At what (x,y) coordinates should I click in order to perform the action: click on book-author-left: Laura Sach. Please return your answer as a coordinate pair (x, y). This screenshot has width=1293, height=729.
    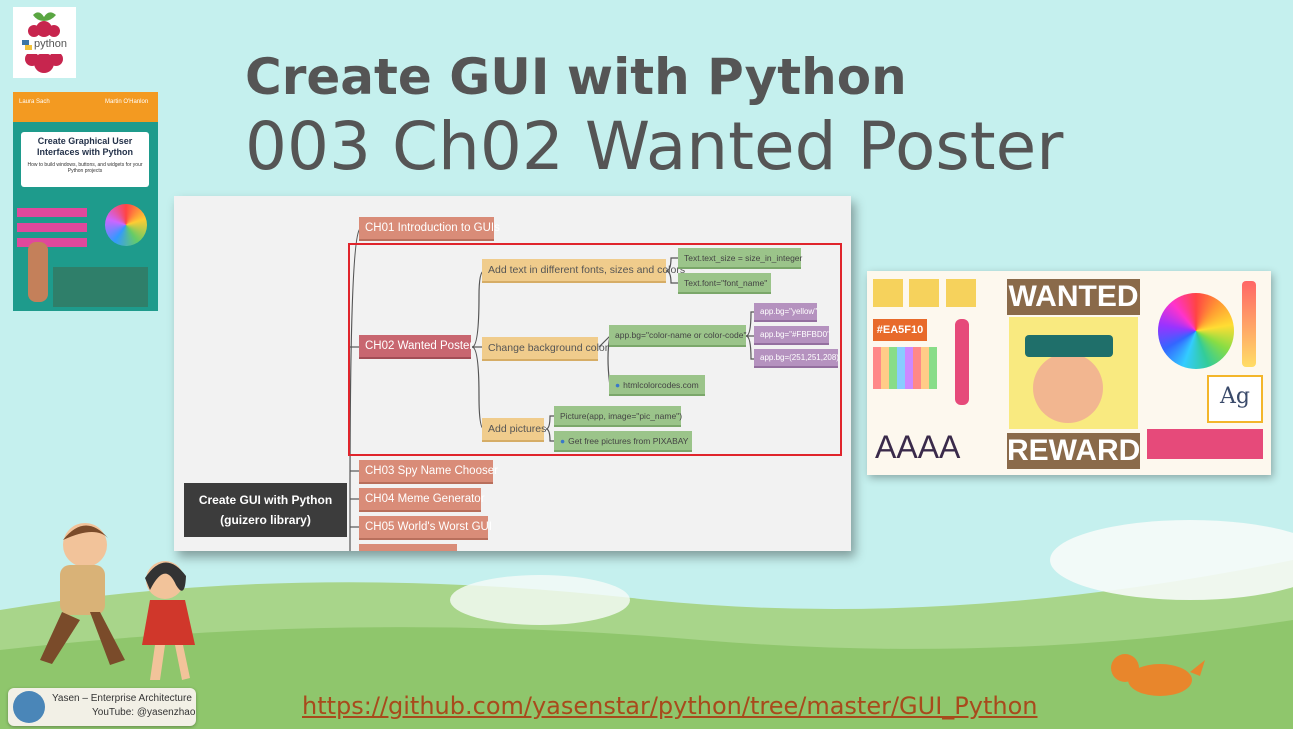
    Looking at the image, I should click on (34, 102).